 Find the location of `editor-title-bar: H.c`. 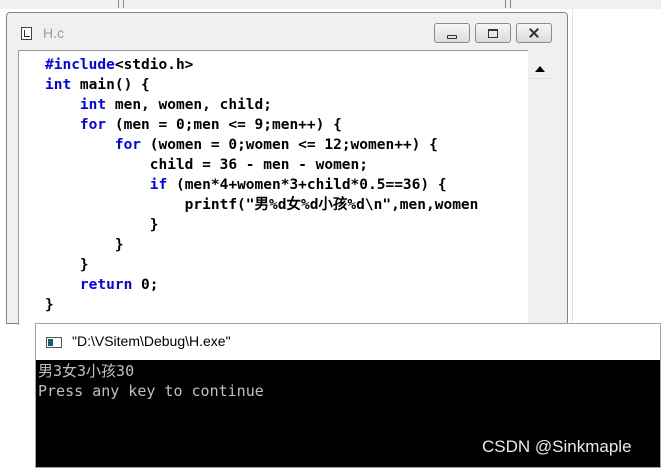

editor-title-bar: H.c is located at coordinates (287, 31).